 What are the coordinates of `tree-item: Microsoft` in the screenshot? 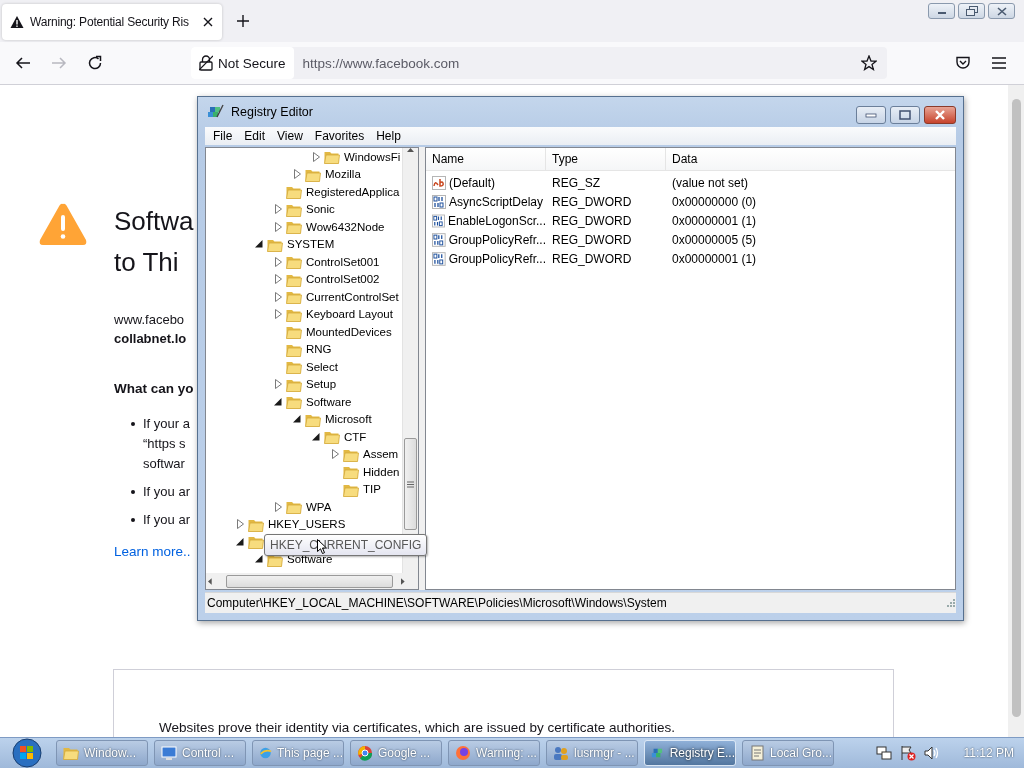 It's located at (348, 419).